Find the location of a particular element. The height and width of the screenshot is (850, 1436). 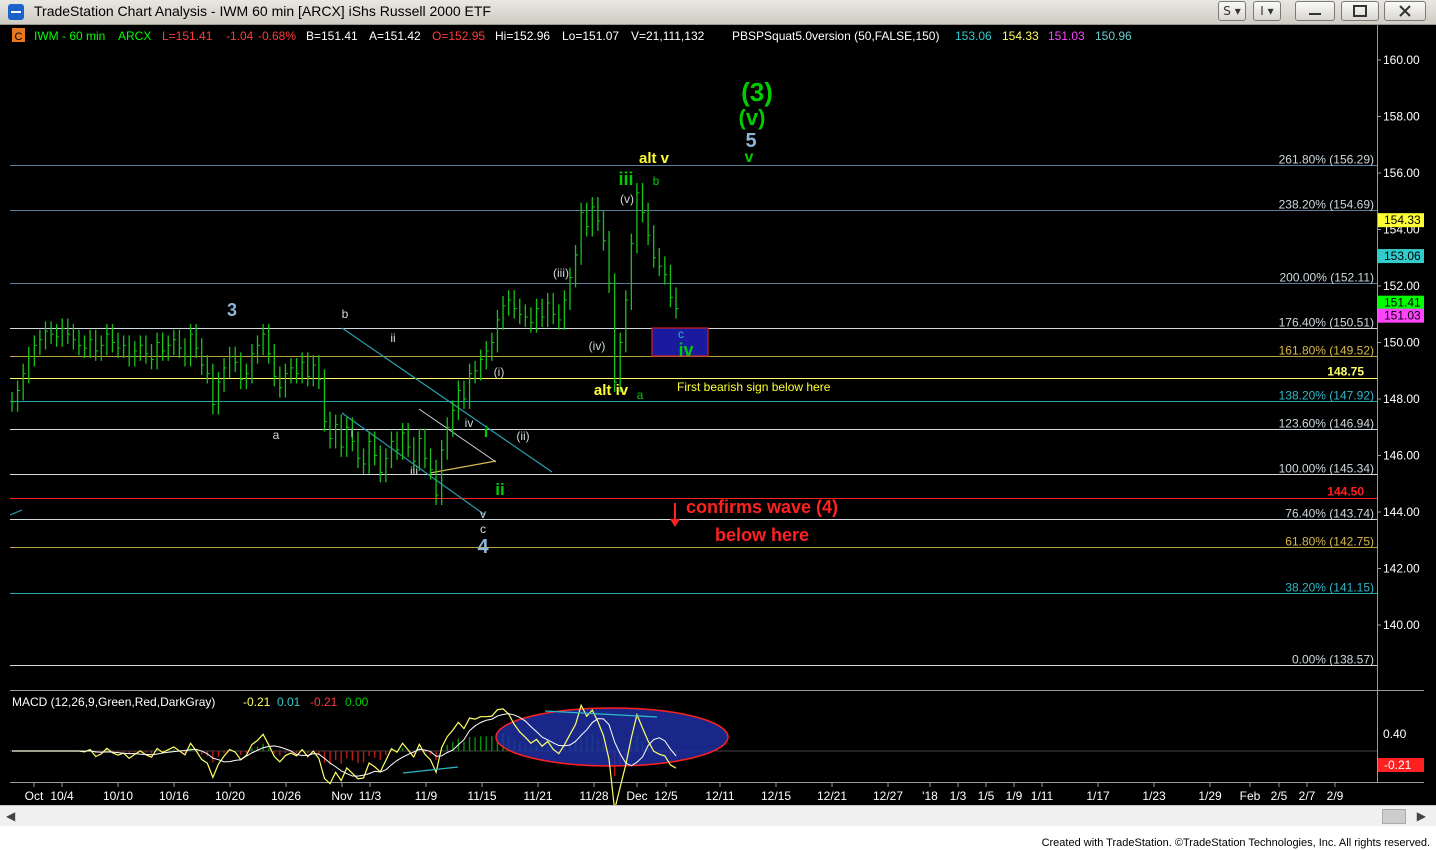

time-tick-label: 1/23 is located at coordinates (1154, 796).